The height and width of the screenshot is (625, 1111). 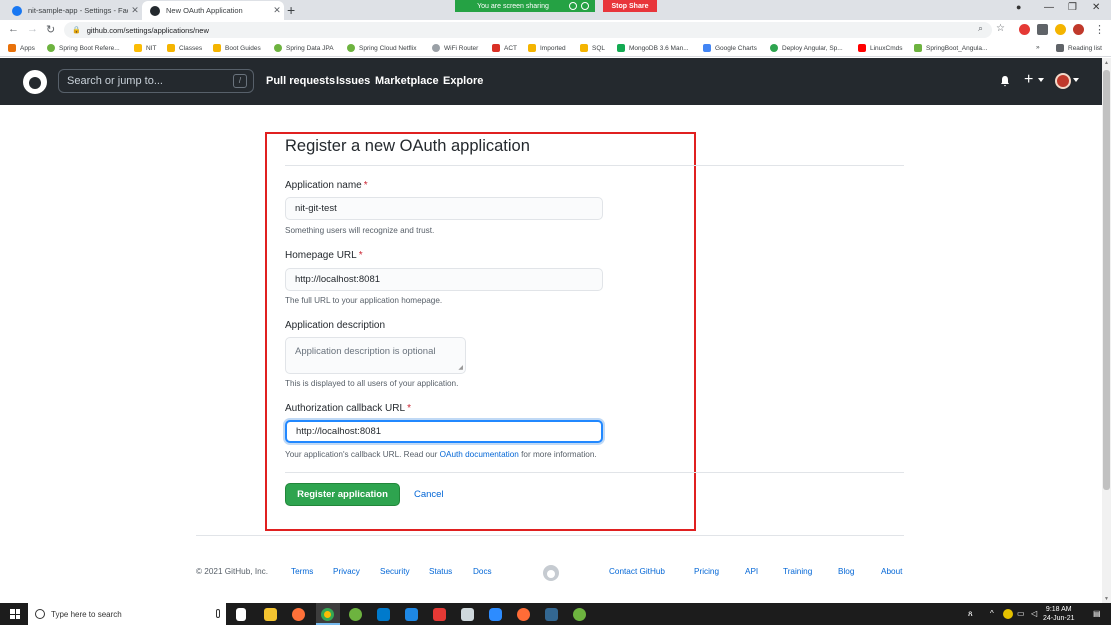 I want to click on bookmark-folder-sql: SQL, so click(x=592, y=48).